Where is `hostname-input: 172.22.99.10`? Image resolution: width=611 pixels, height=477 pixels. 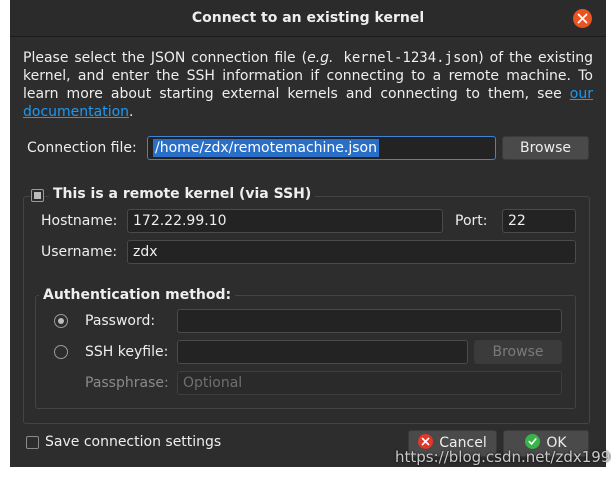
hostname-input: 172.22.99.10 is located at coordinates (285, 221).